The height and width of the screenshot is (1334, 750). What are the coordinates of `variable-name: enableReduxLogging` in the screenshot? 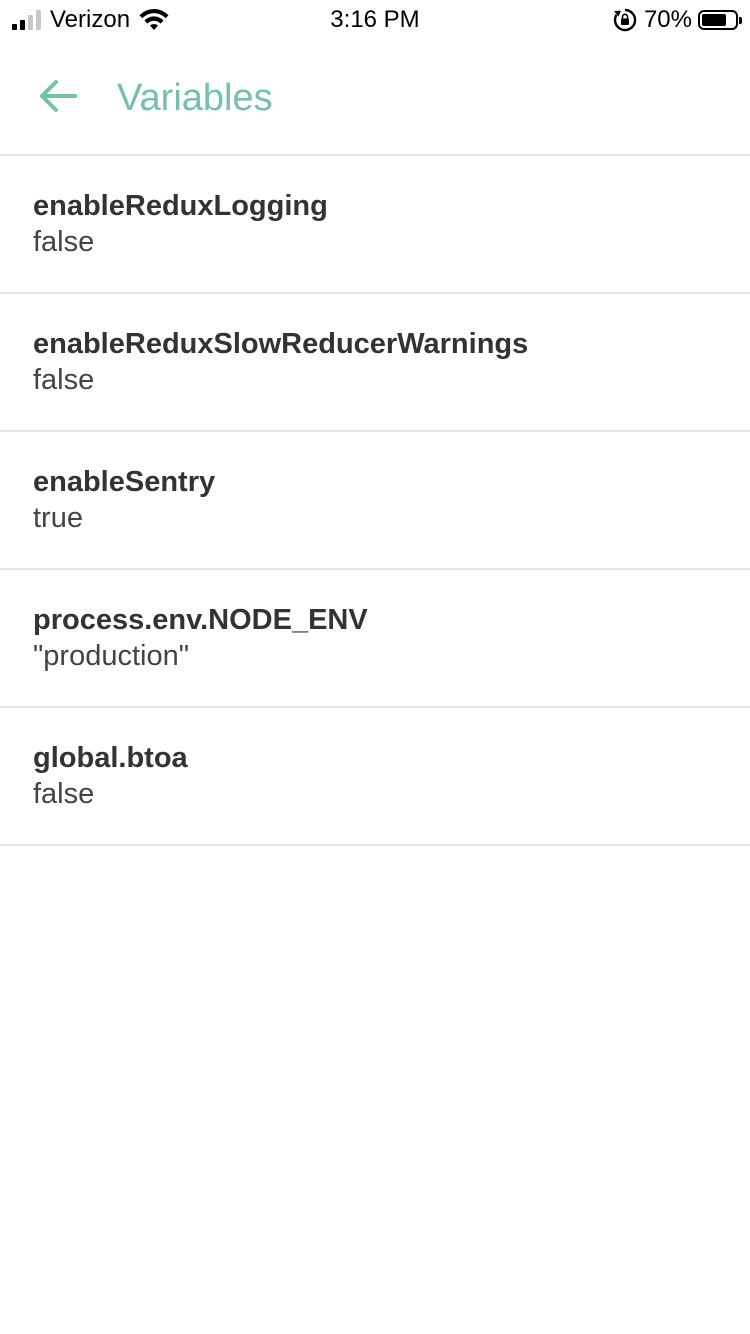 It's located at (180, 206).